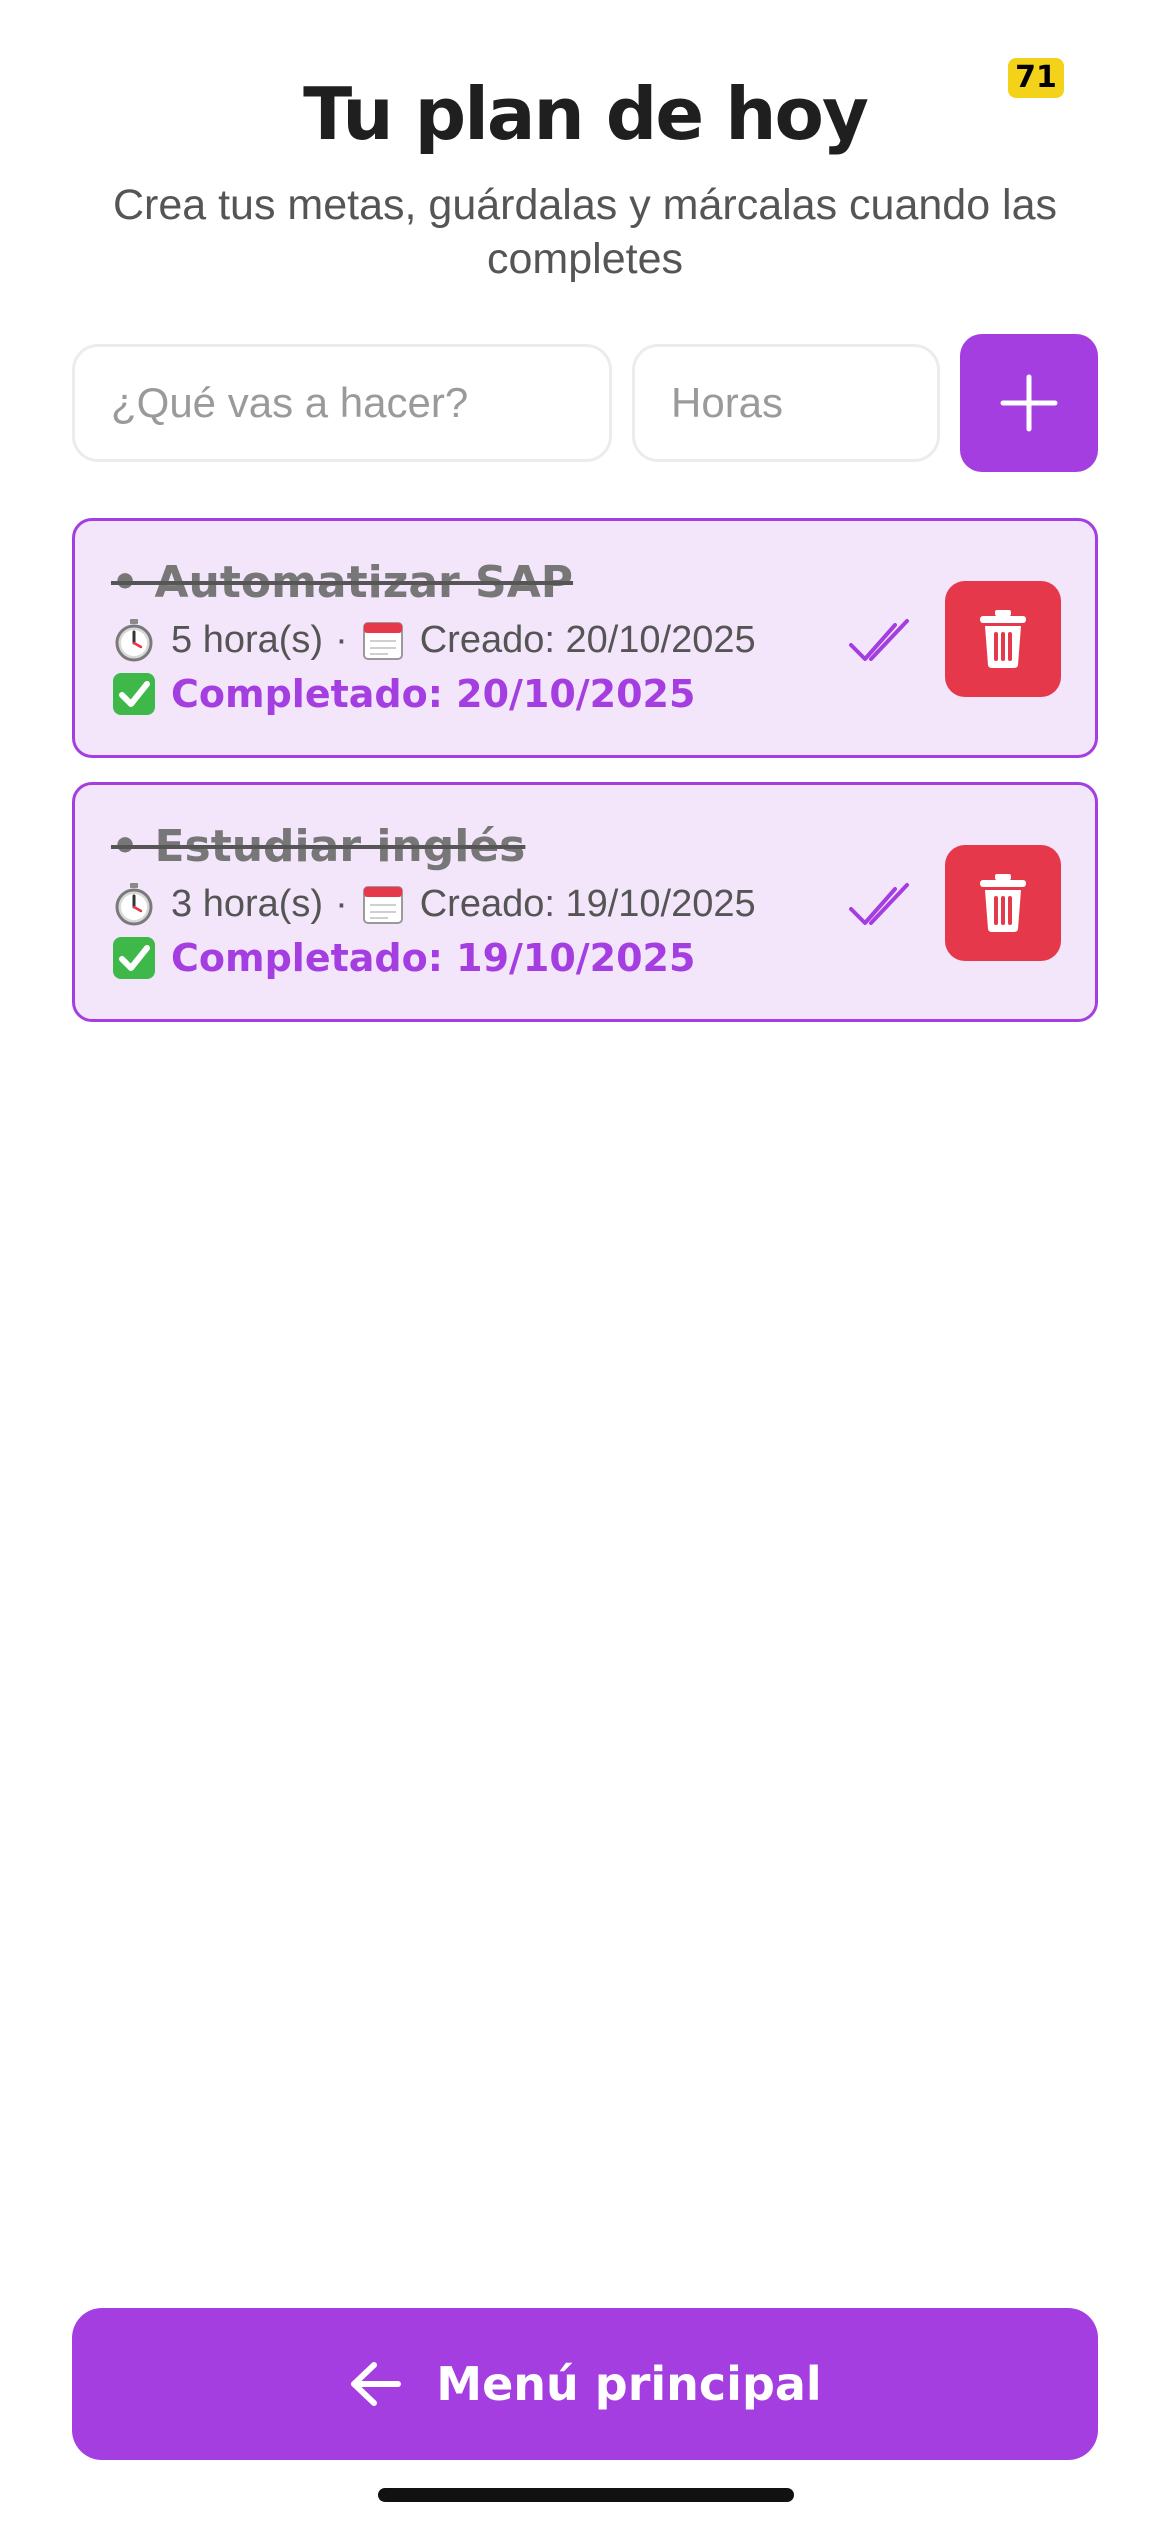 The height and width of the screenshot is (2532, 1170). What do you see at coordinates (342, 403) in the screenshot?
I see `task-input` at bounding box center [342, 403].